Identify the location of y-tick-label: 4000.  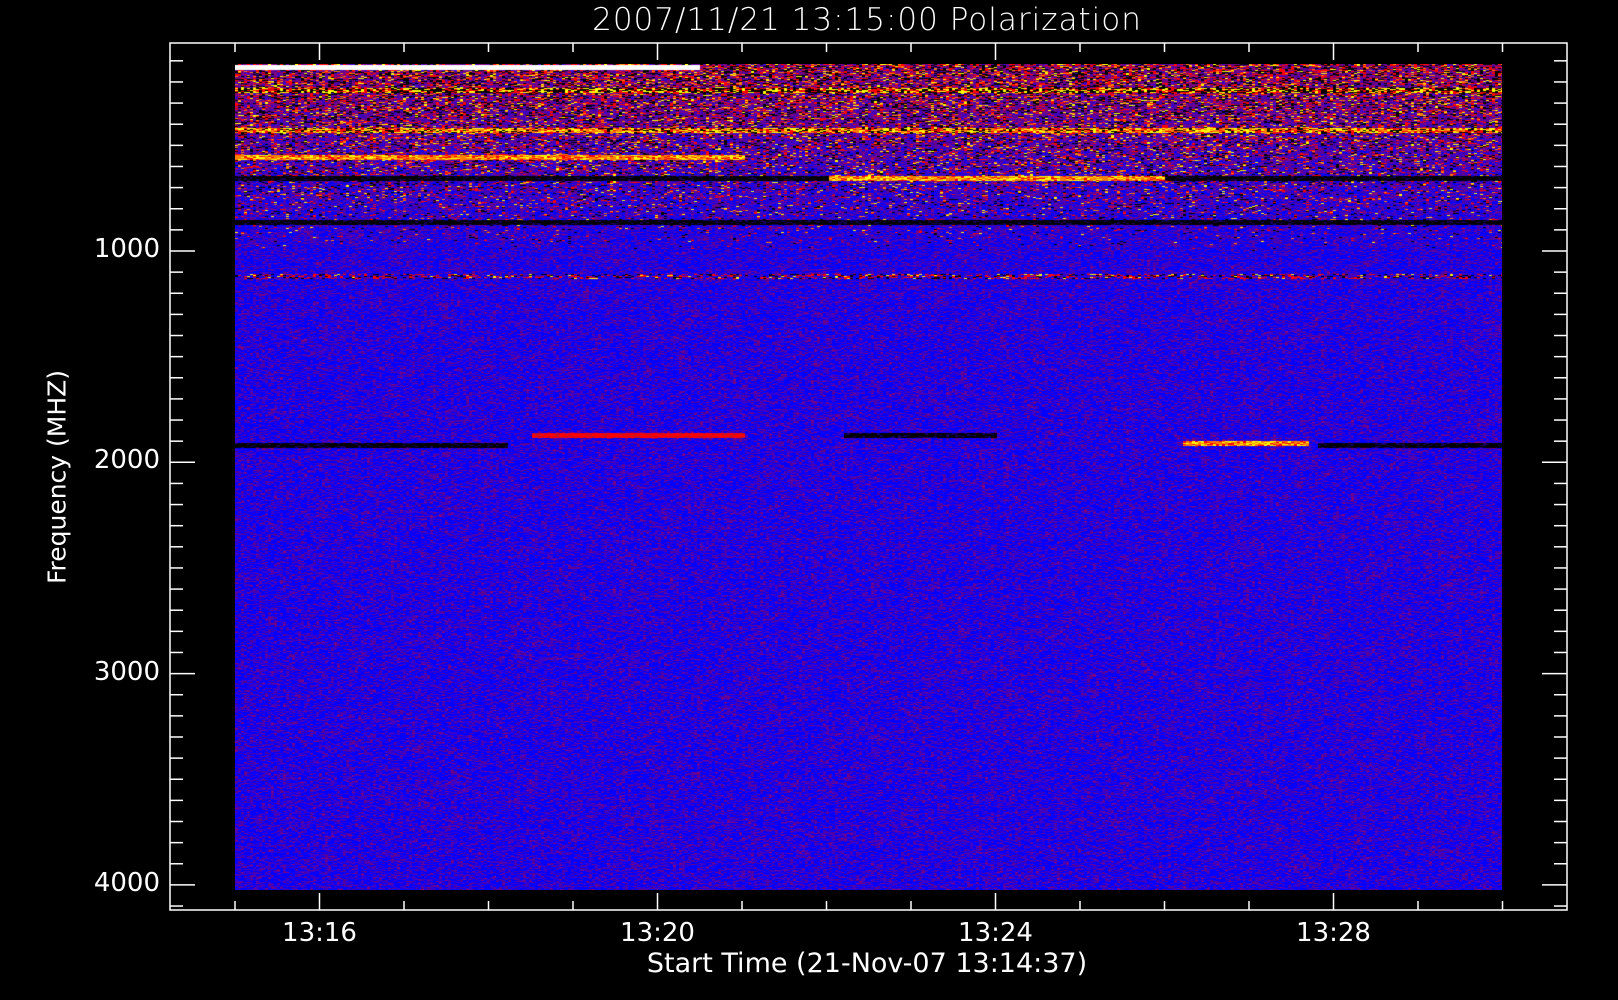
(126, 882).